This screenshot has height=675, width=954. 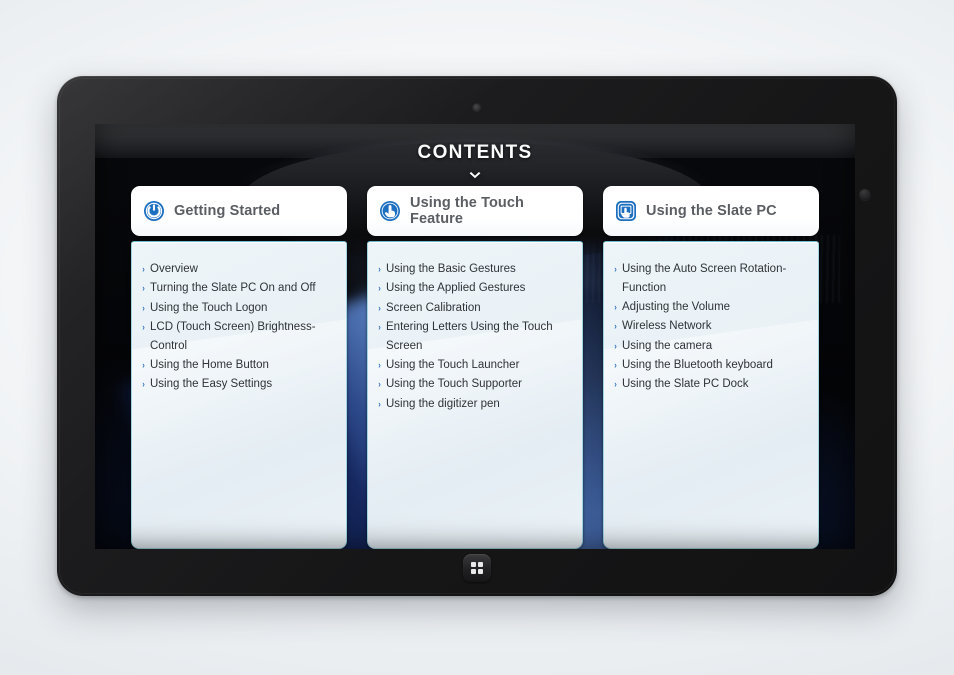 I want to click on card-title: Using the Touch Feature, so click(x=467, y=210).